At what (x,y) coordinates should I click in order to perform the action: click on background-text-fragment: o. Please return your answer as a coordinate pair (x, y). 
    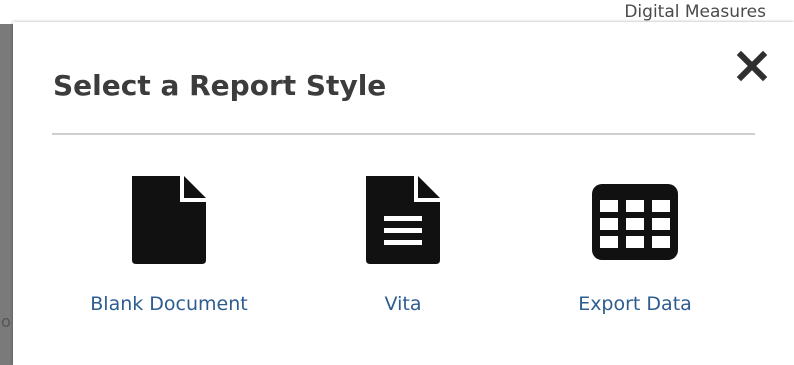
    Looking at the image, I should click on (6, 321).